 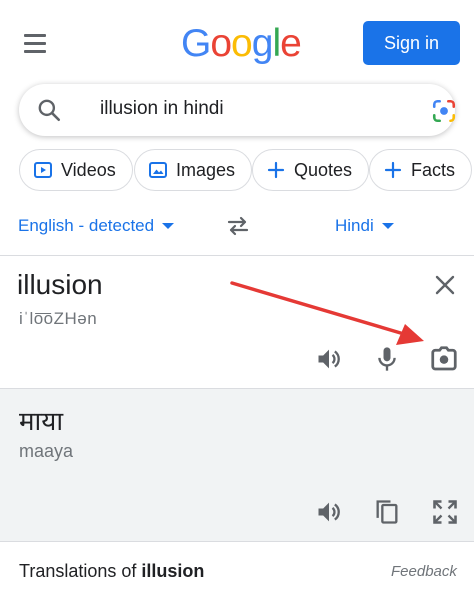 I want to click on chip-quotes: Quotes, so click(x=311, y=170).